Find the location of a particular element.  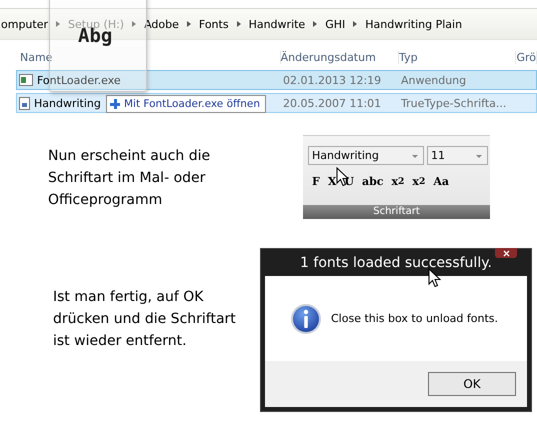

file-row: FontLoader.exe 02.01.2013 12:19 Anwendung is located at coordinates (276, 80).